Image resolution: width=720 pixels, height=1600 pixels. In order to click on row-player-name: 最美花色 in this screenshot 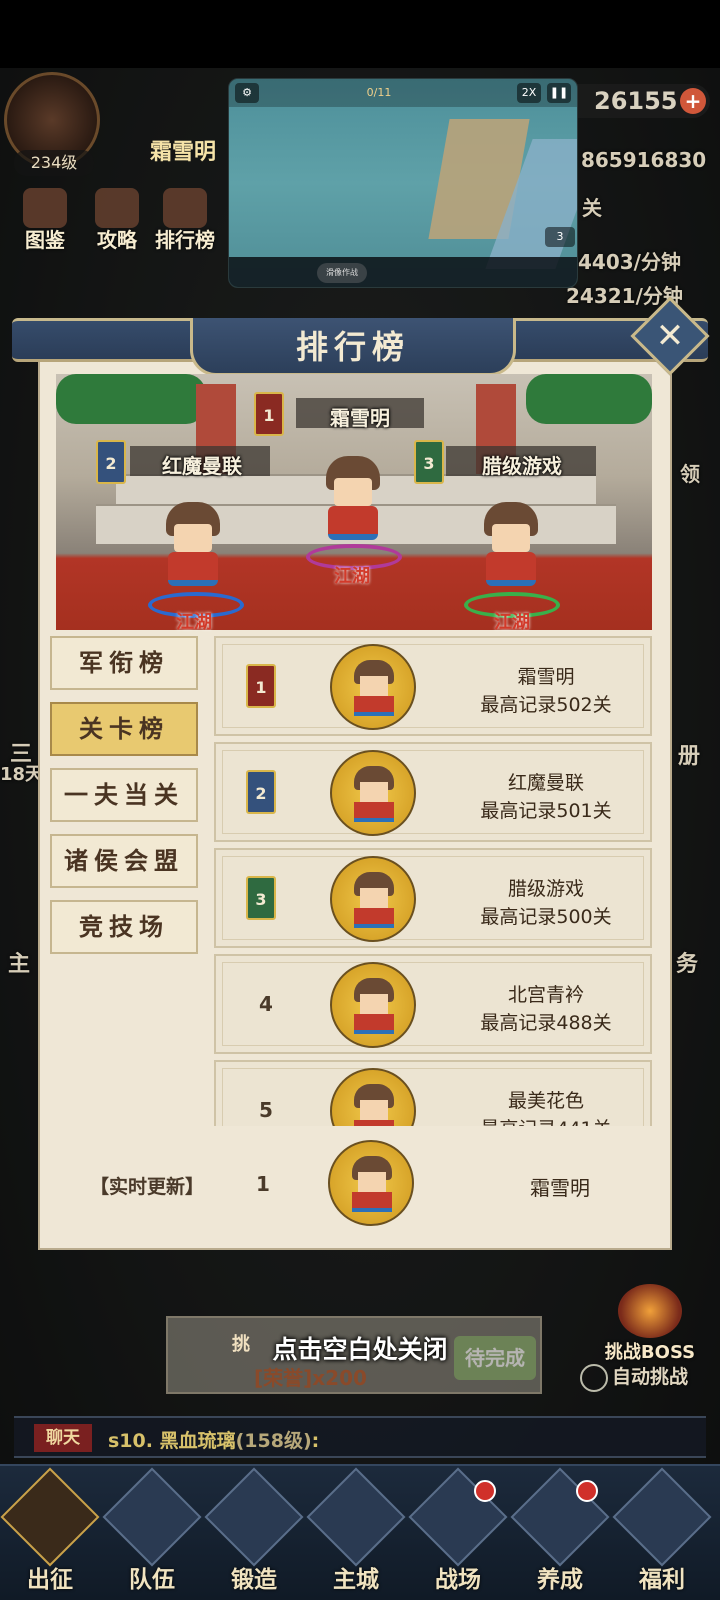, I will do `click(545, 1101)`.